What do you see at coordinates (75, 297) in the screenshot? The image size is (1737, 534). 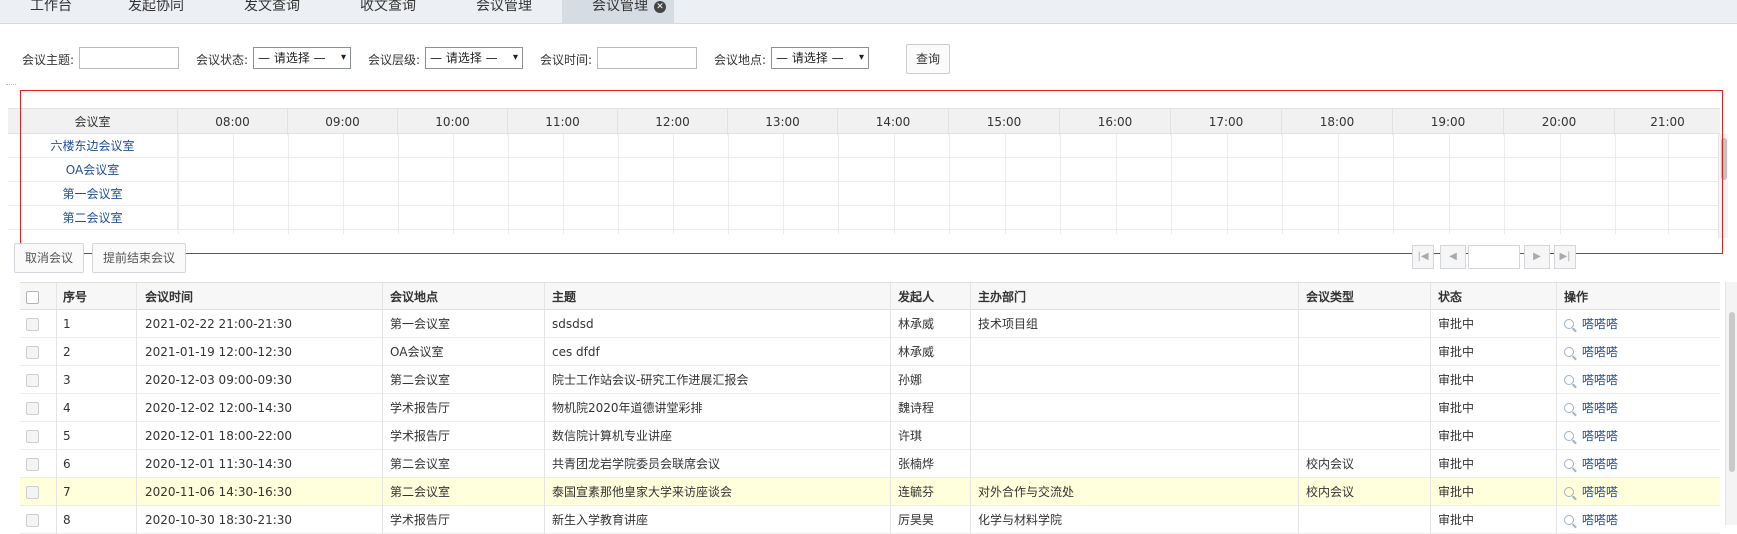 I see `col-header-no: 序号` at bounding box center [75, 297].